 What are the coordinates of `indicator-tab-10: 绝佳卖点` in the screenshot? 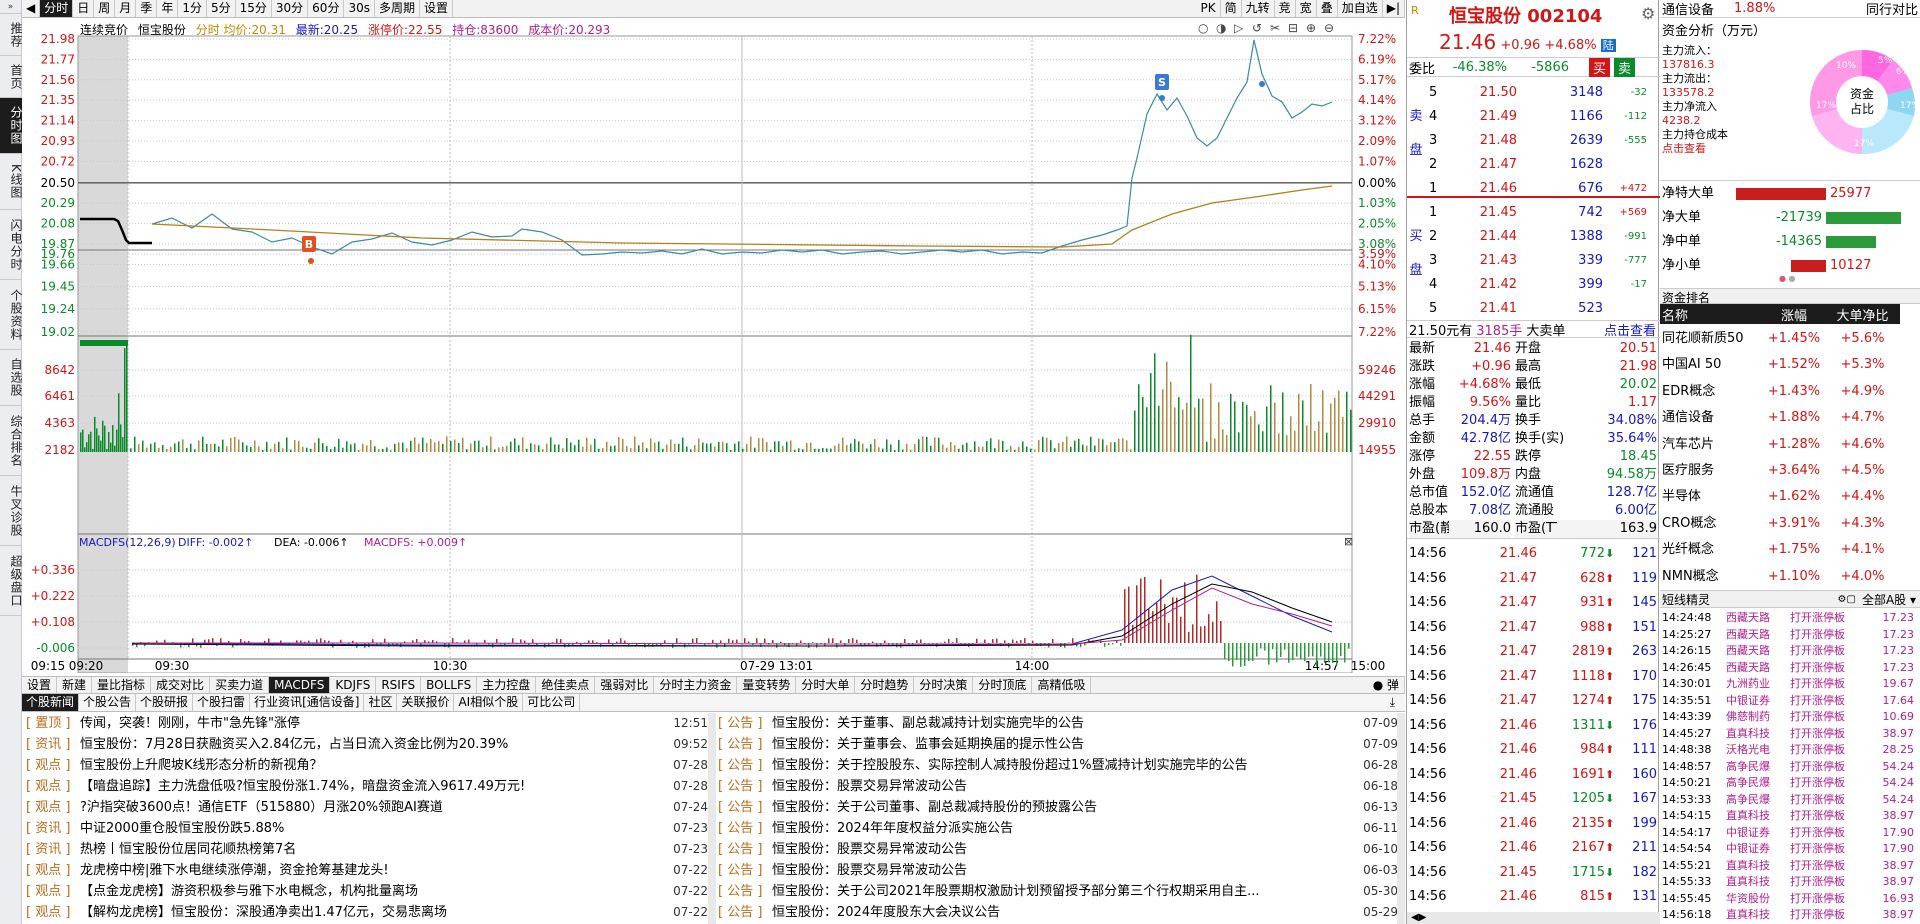 It's located at (566, 685).